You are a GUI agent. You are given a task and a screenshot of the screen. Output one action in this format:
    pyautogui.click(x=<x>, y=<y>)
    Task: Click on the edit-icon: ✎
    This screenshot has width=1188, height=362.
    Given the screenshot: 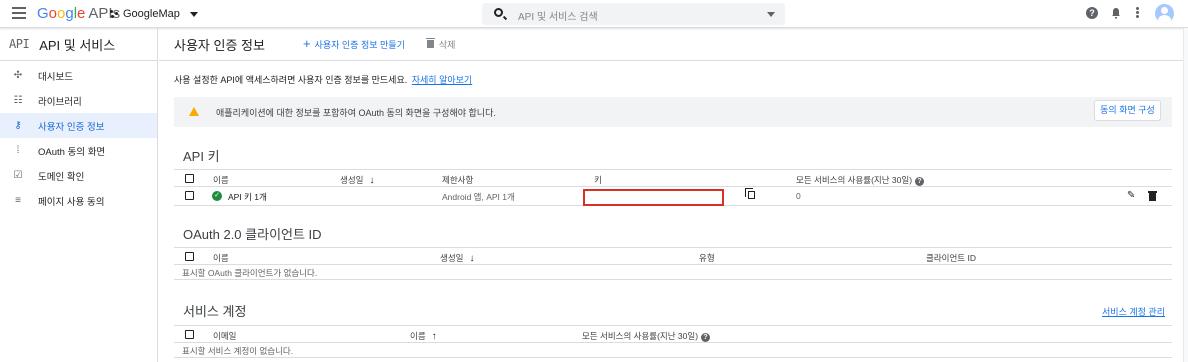 What is the action you would take?
    pyautogui.click(x=1131, y=195)
    